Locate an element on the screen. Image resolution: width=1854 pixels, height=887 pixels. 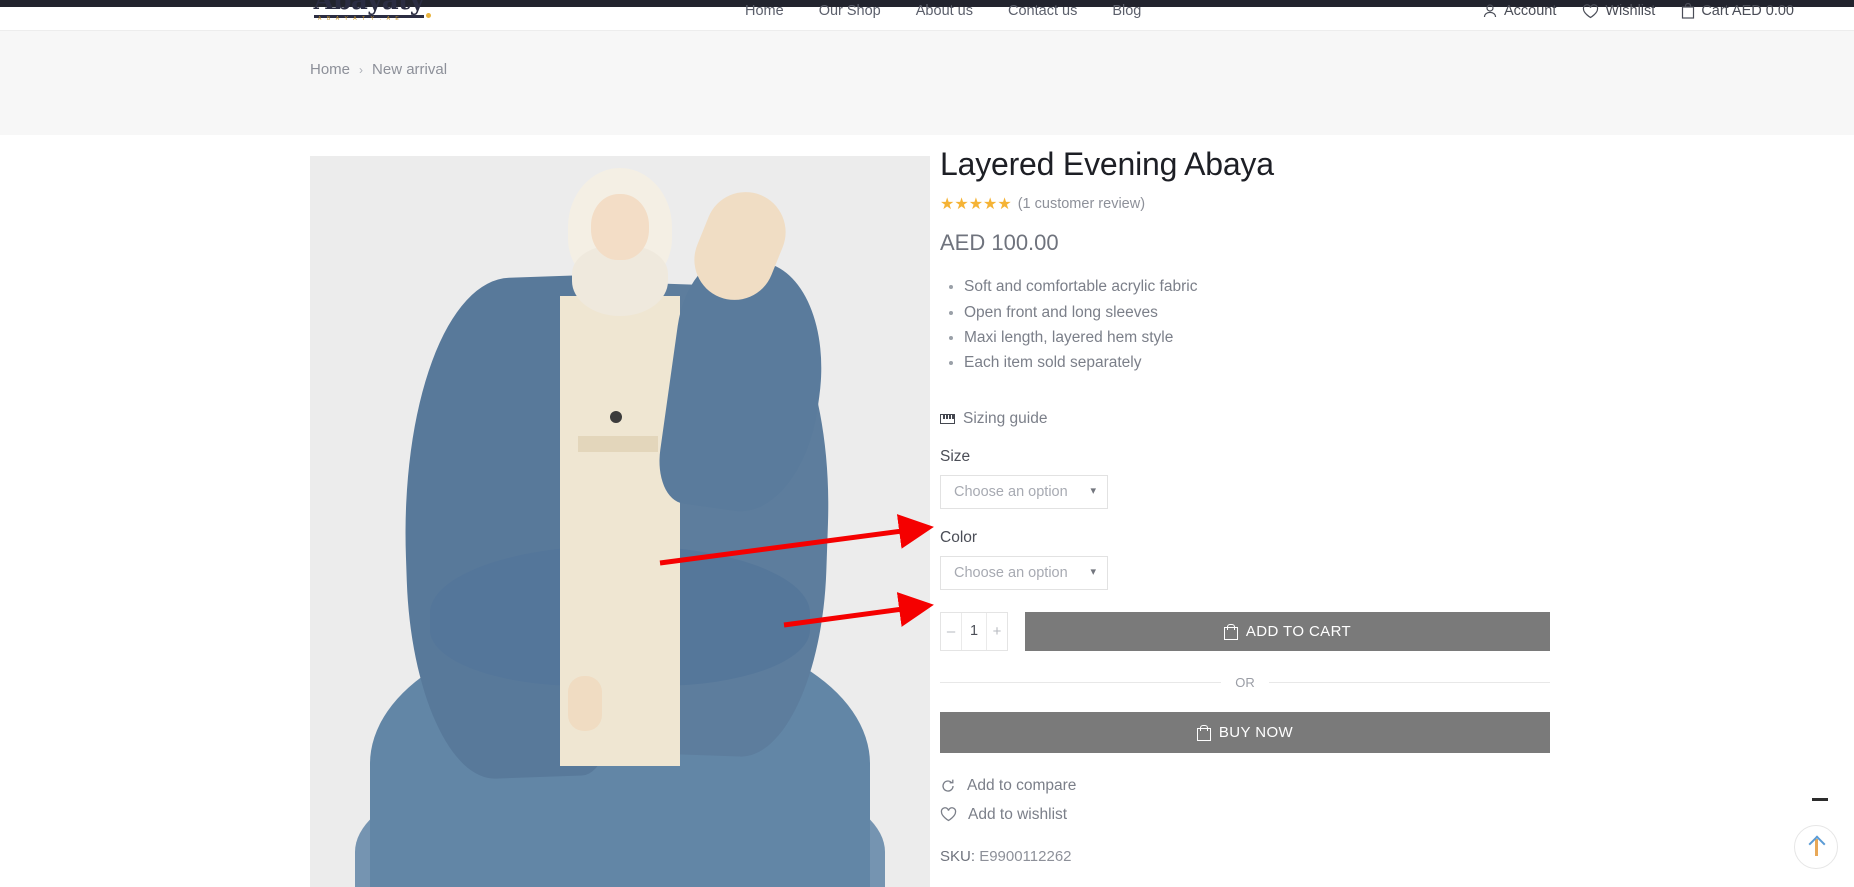
main-navigation: Home Our Shop About us Contact us Blog is located at coordinates (943, 11).